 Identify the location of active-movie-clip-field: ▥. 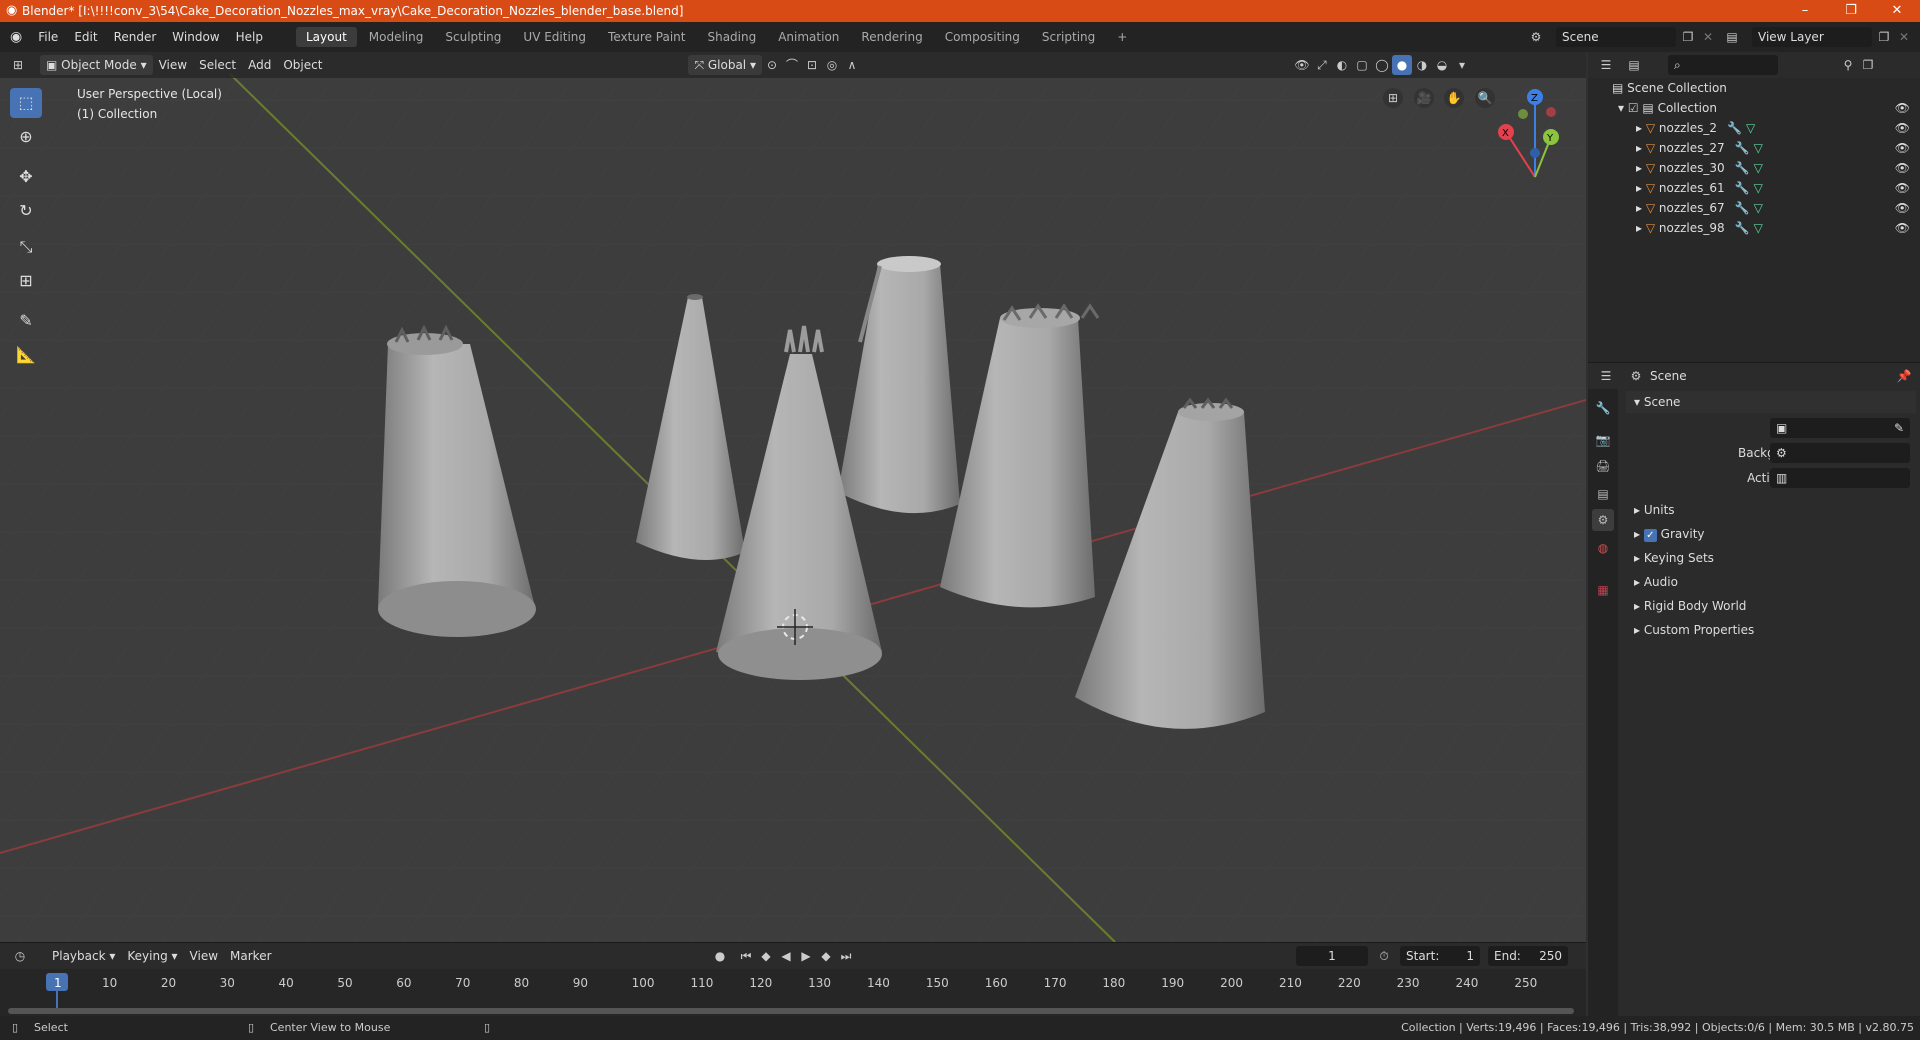
(1840, 478).